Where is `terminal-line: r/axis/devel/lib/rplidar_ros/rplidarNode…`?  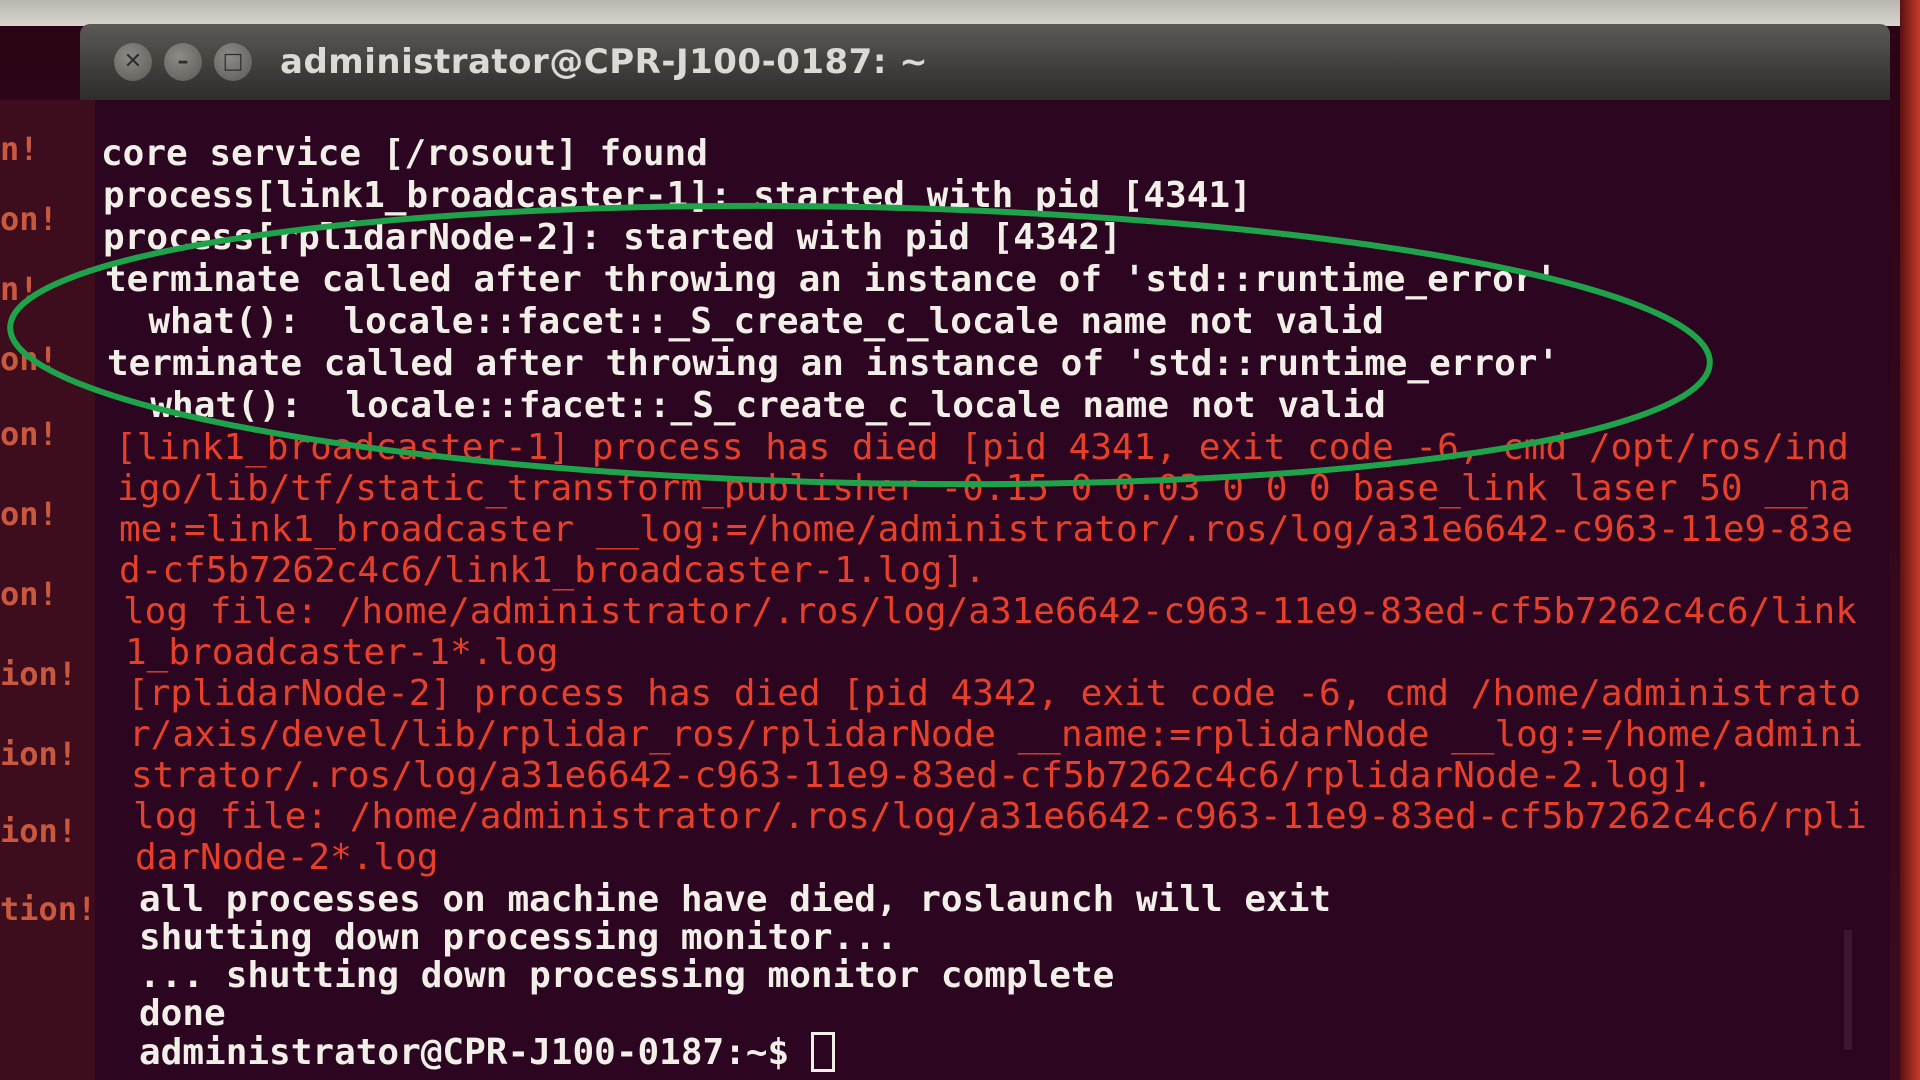 terminal-line: r/axis/devel/lib/rplidar_ros/rplidarNode… is located at coordinates (996, 734).